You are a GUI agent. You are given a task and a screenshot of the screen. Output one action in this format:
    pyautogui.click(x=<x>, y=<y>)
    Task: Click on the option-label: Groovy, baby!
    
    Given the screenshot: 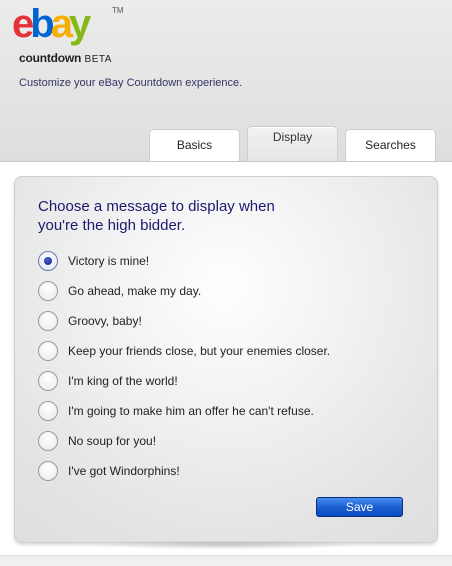 What is the action you would take?
    pyautogui.click(x=105, y=321)
    